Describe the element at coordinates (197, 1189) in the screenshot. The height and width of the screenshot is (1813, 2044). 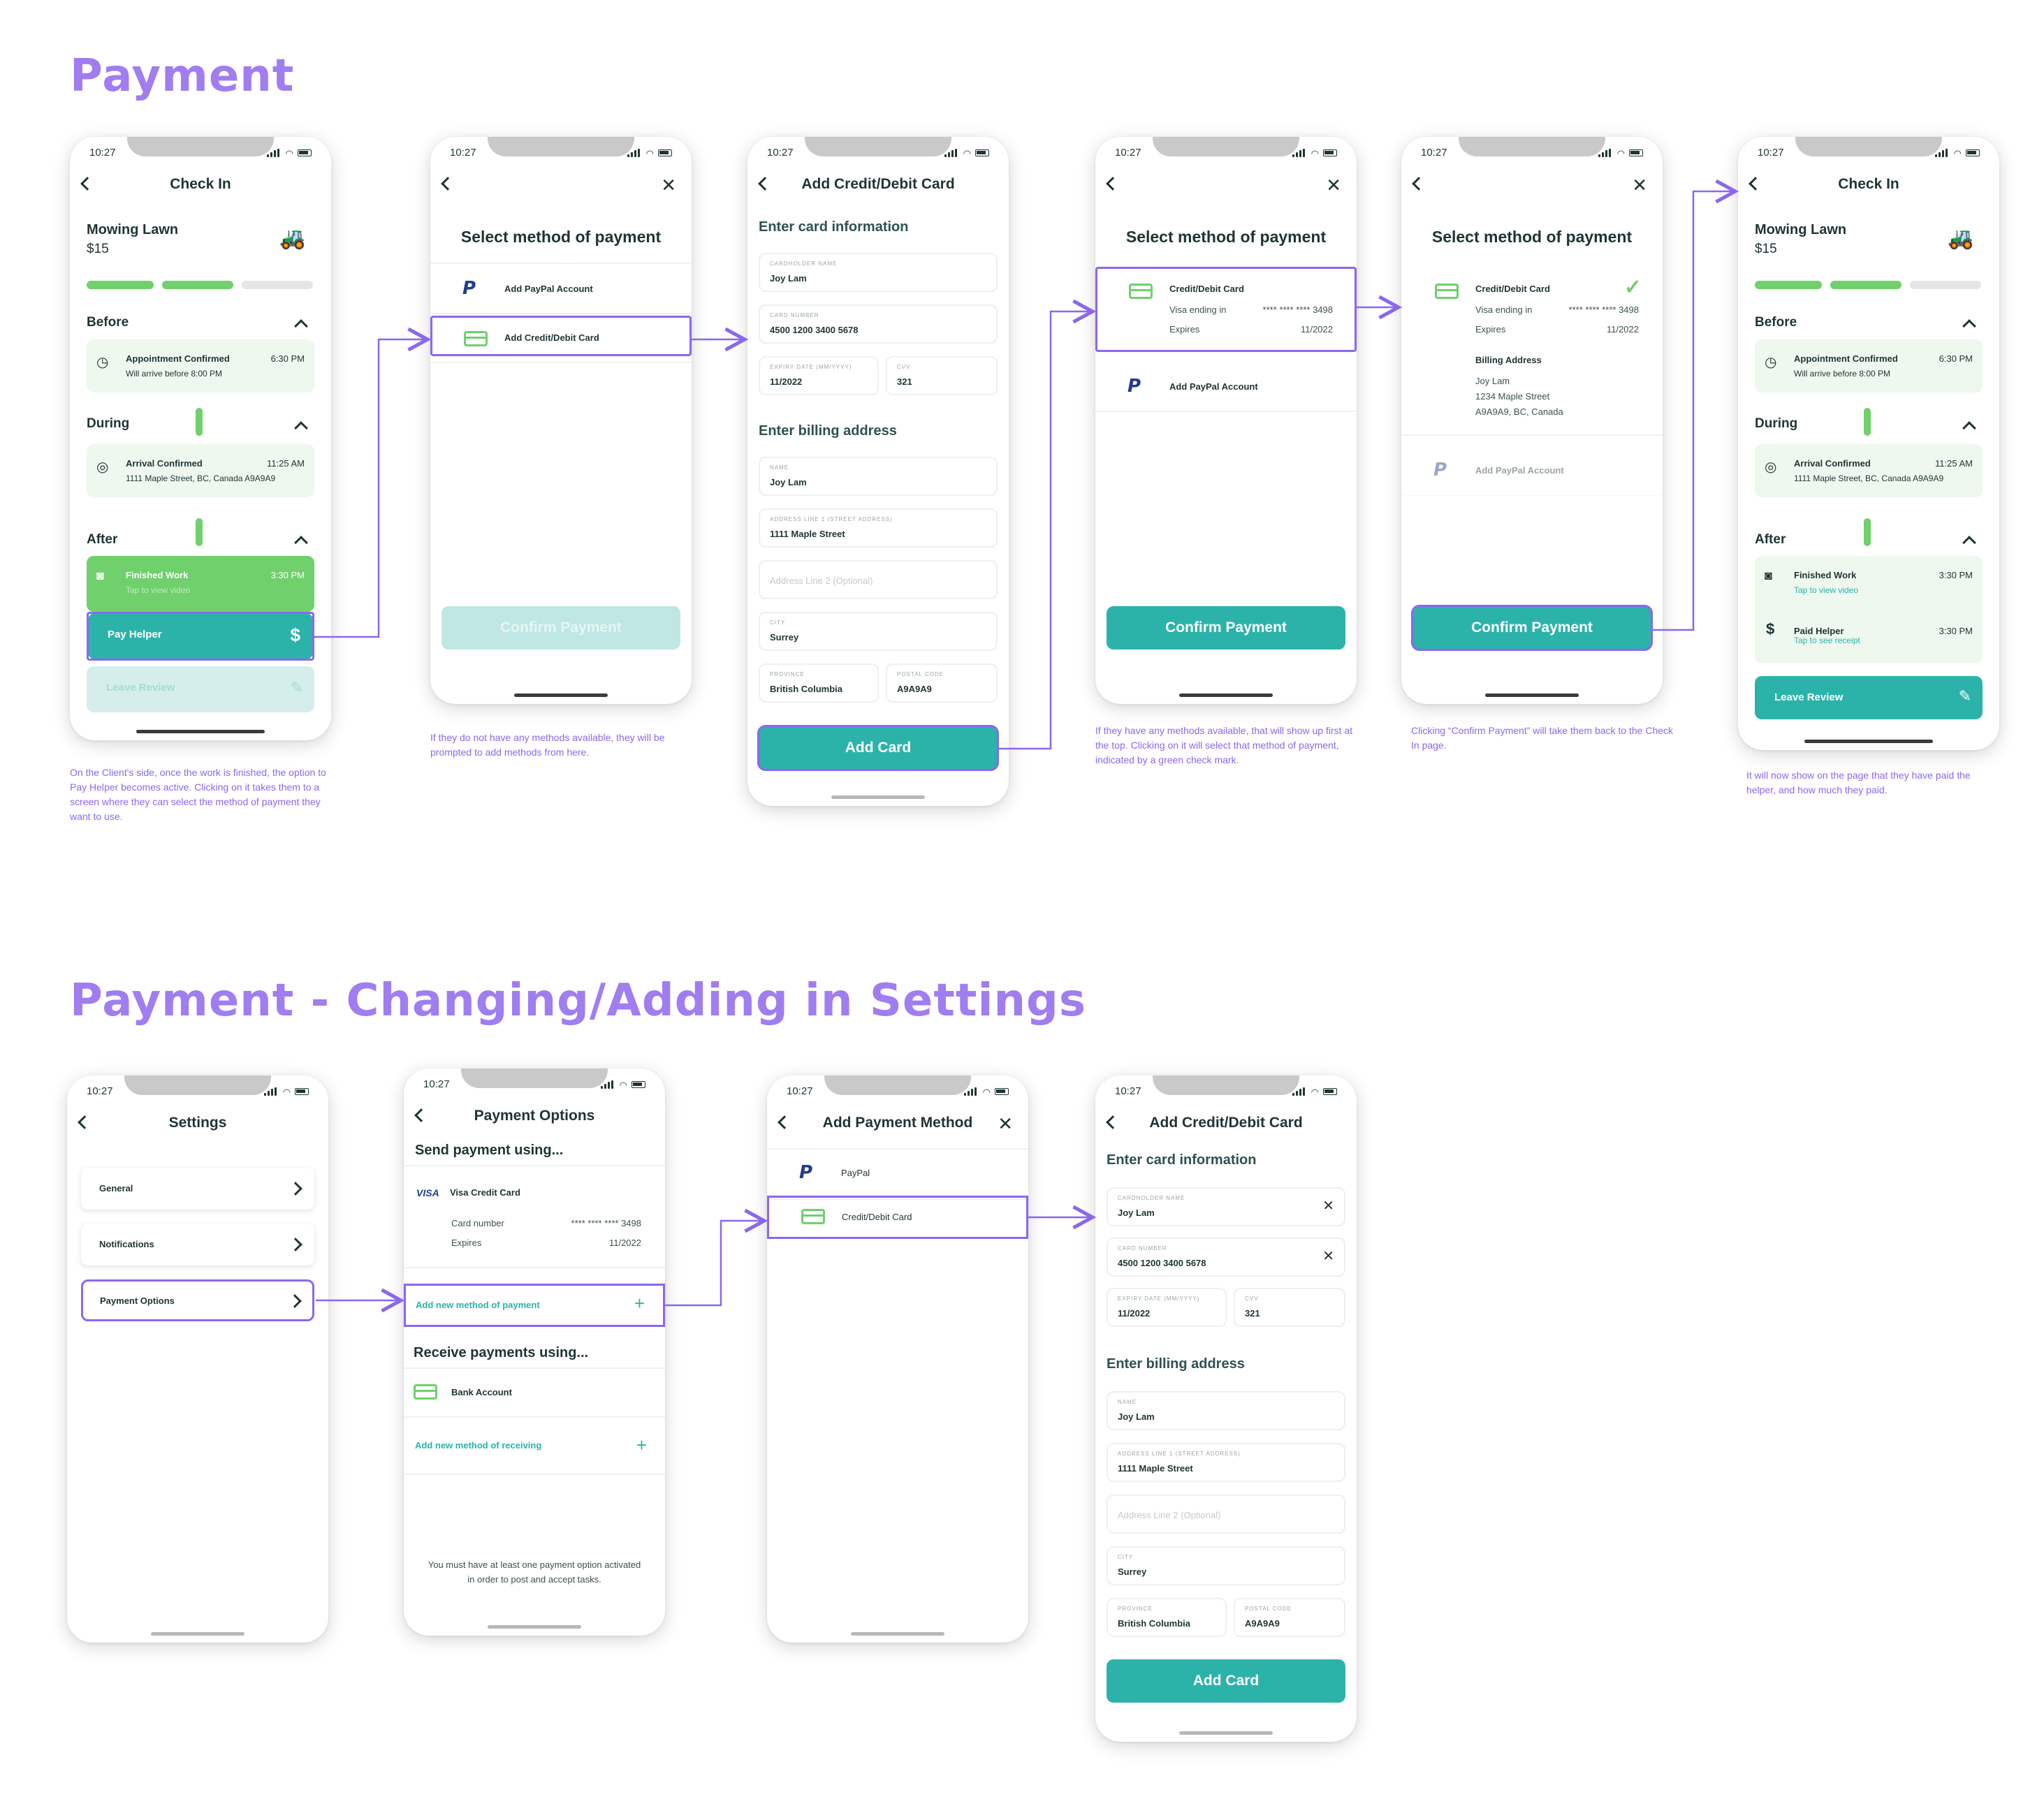
I see `settings-general: General` at that location.